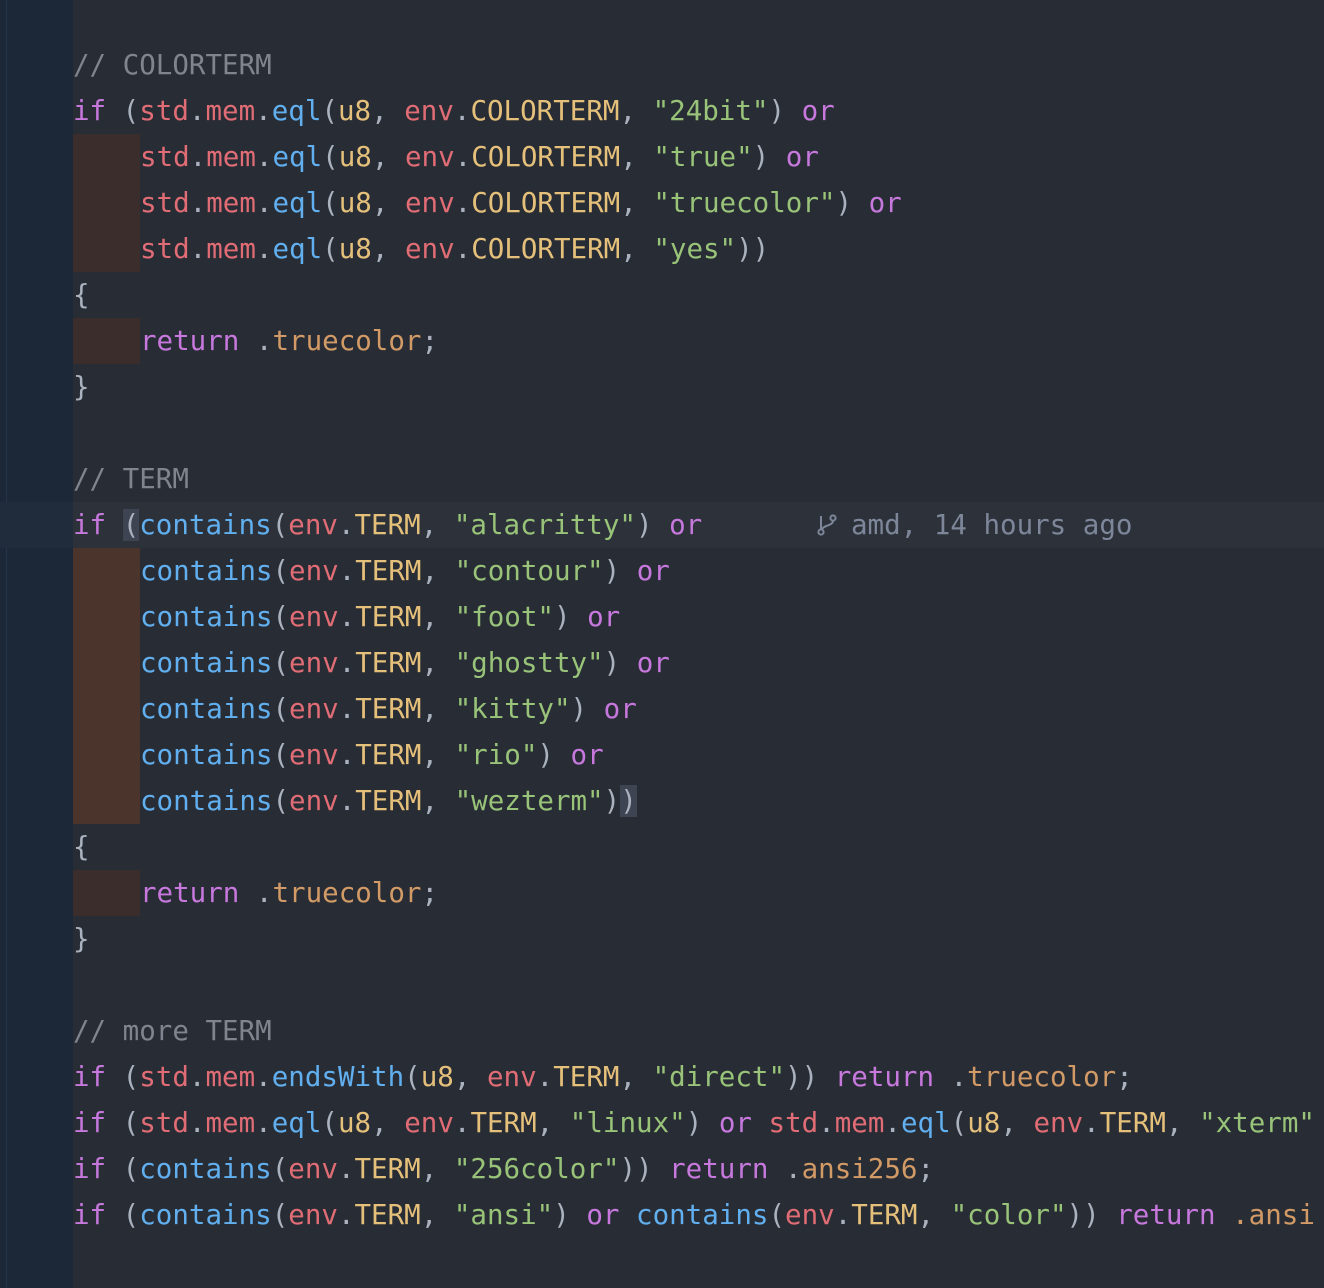 This screenshot has height=1288, width=1324. I want to click on code-token: "truecolor", so click(744, 203).